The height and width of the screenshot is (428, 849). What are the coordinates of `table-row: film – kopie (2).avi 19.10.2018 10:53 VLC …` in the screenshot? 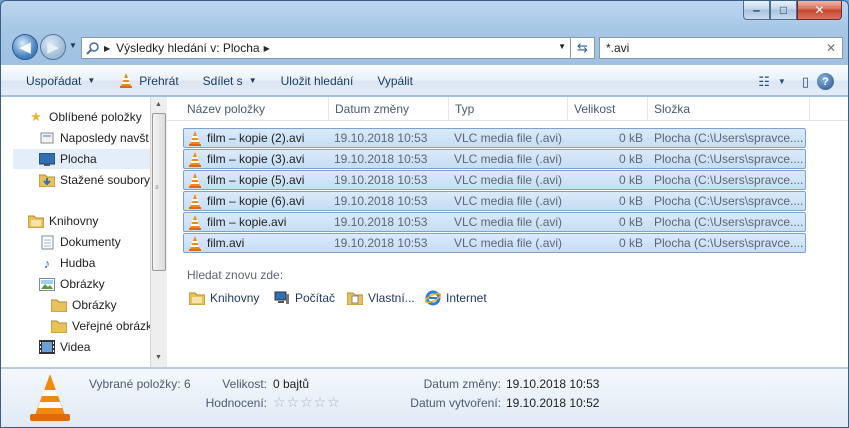 It's located at (494, 138).